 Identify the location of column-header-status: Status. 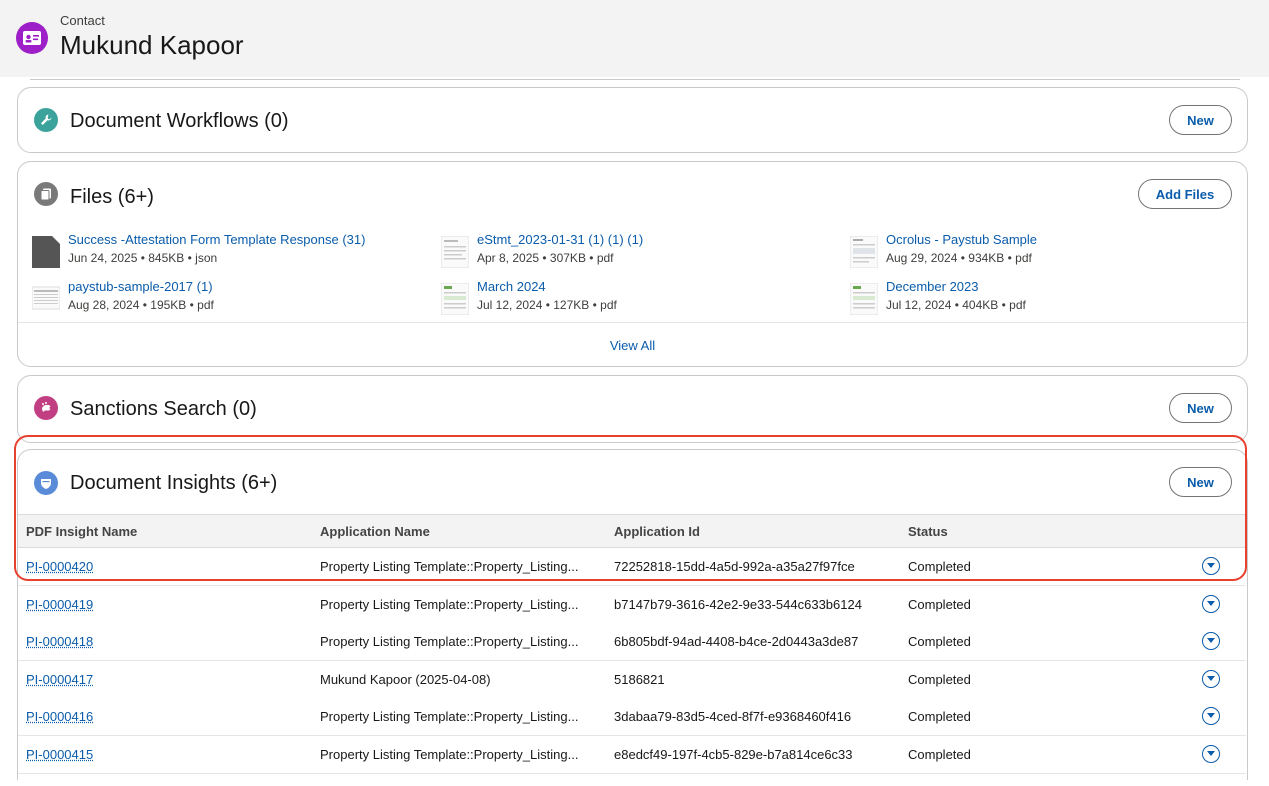
(928, 531).